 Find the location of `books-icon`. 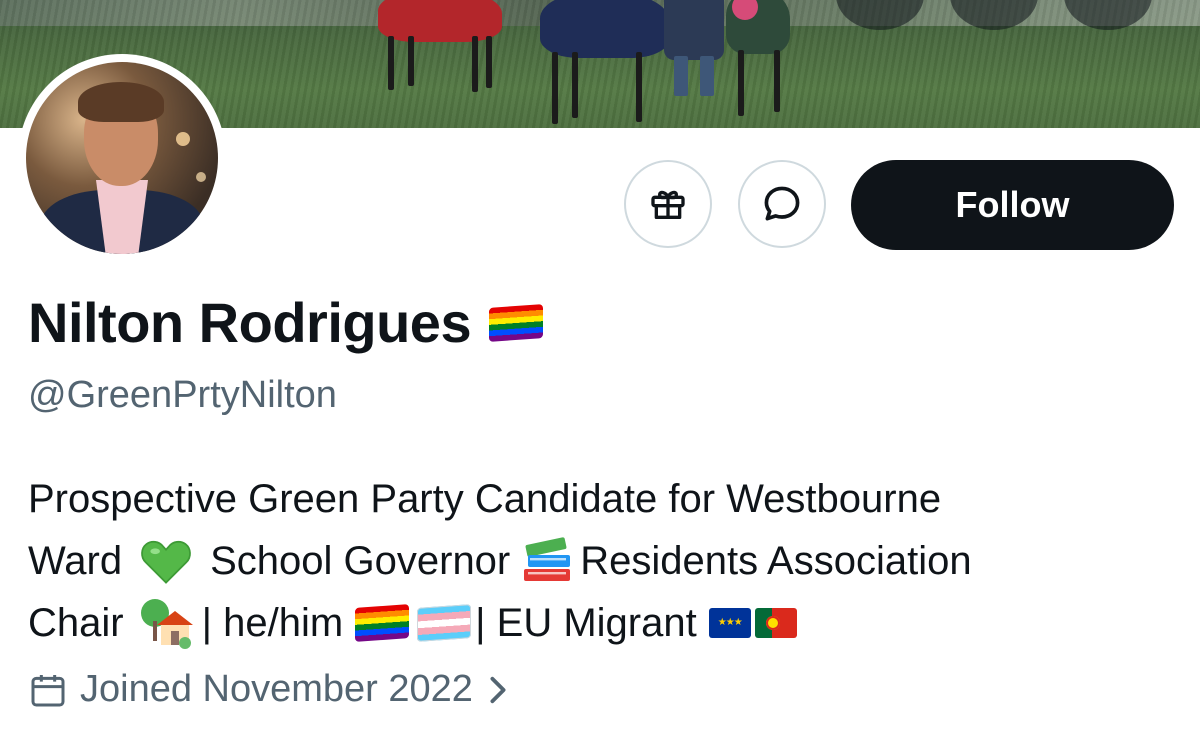

books-icon is located at coordinates (547, 559).